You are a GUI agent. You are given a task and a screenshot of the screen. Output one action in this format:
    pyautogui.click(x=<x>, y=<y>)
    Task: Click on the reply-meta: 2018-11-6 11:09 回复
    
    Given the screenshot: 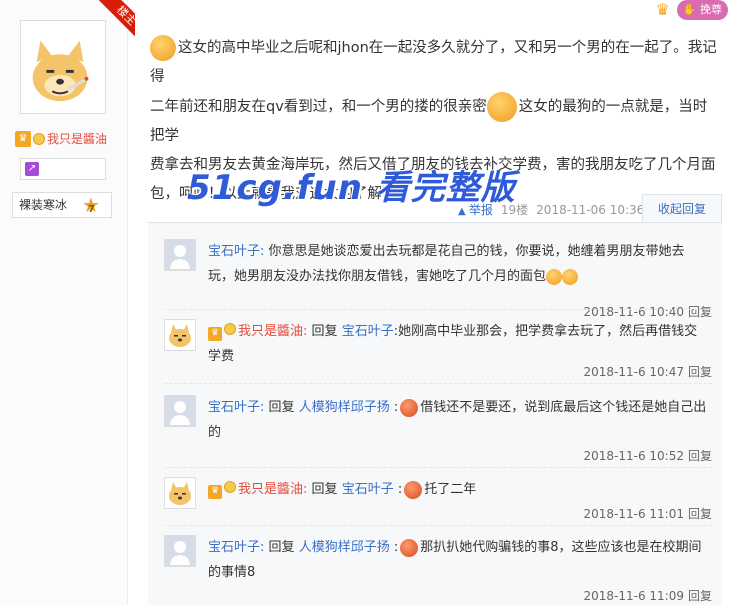 What is the action you would take?
    pyautogui.click(x=647, y=595)
    